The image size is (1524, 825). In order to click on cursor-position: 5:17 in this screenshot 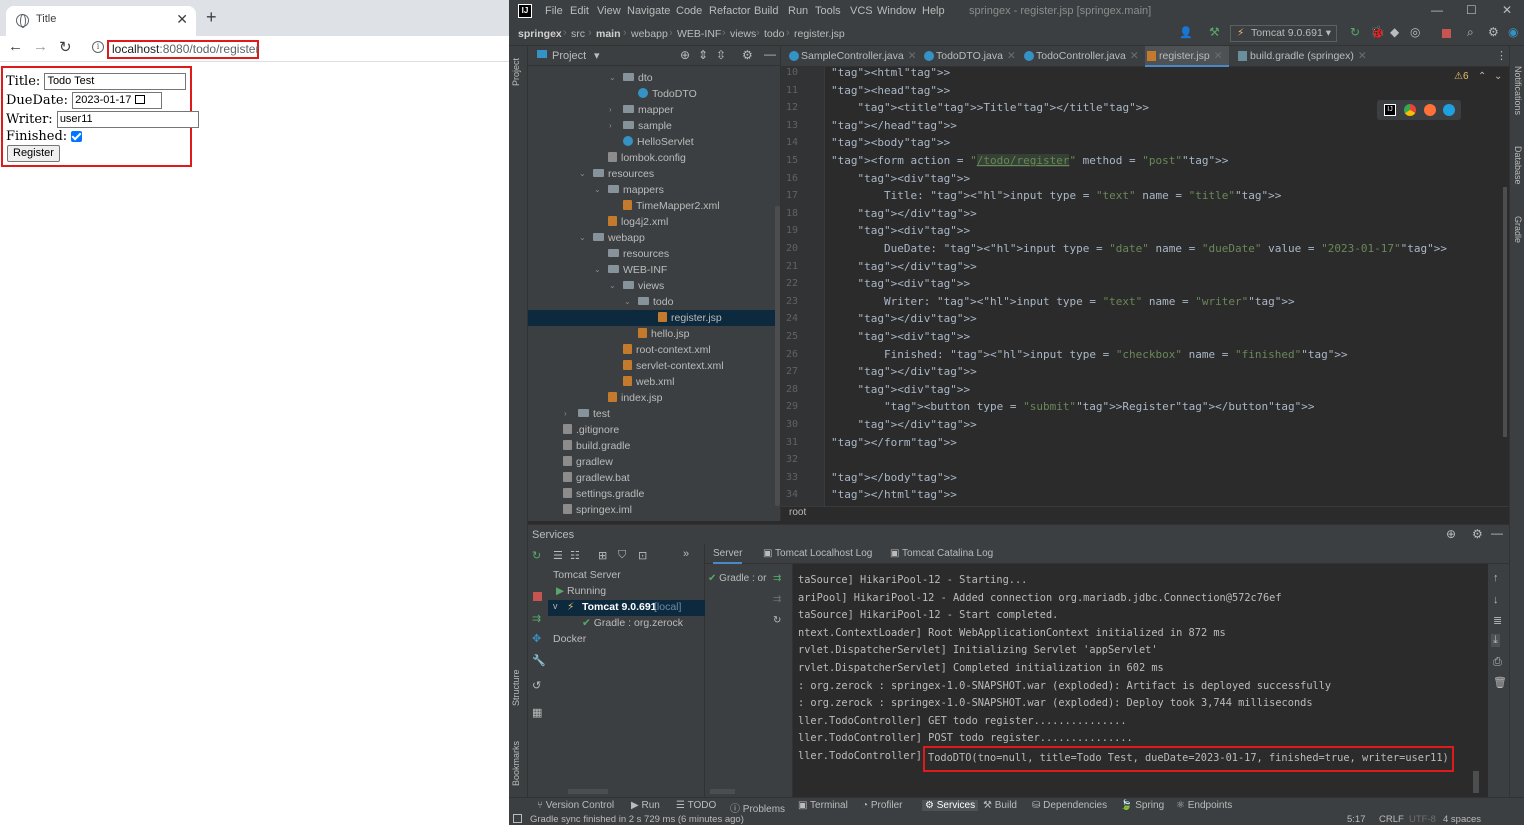, I will do `click(1356, 819)`.